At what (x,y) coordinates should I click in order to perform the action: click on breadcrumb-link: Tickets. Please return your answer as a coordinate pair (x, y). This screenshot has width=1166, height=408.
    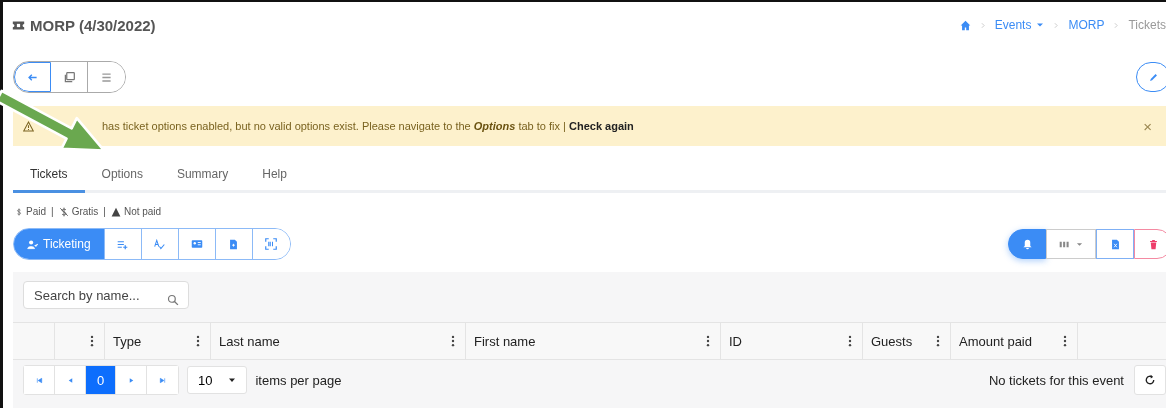
    Looking at the image, I should click on (1147, 25).